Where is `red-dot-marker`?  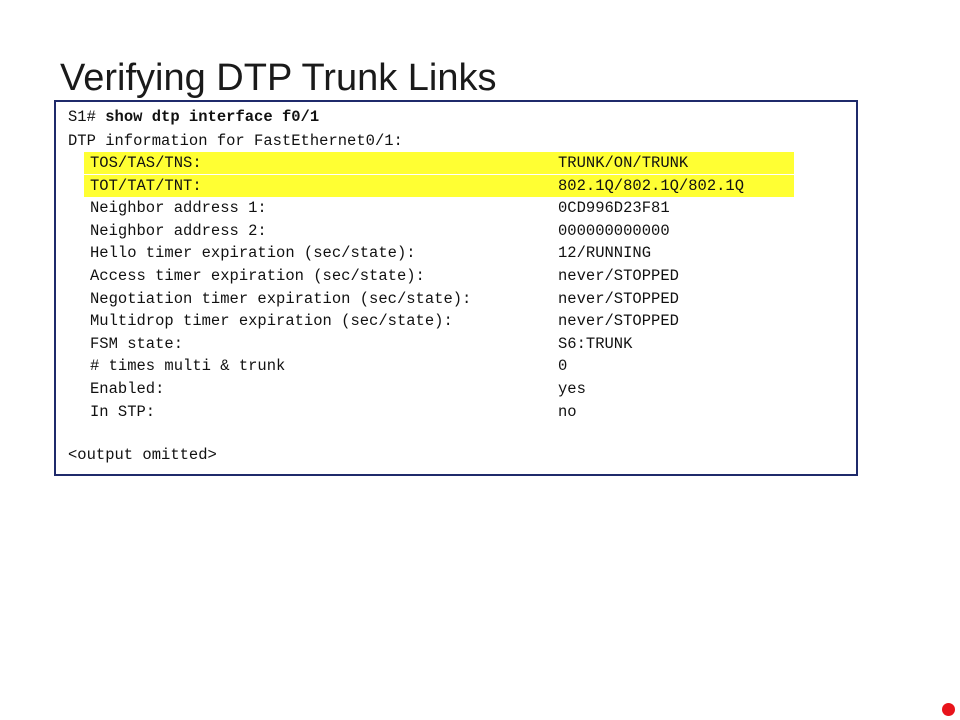
red-dot-marker is located at coordinates (948, 709).